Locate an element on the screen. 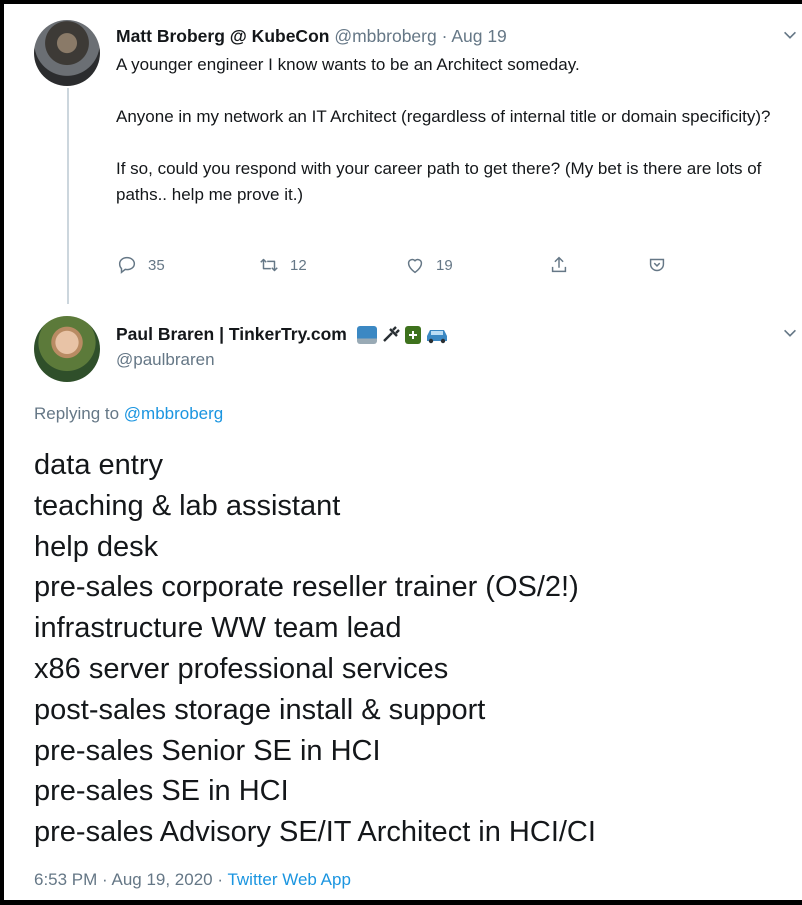 The height and width of the screenshot is (905, 802). like-button: 19 is located at coordinates (428, 265).